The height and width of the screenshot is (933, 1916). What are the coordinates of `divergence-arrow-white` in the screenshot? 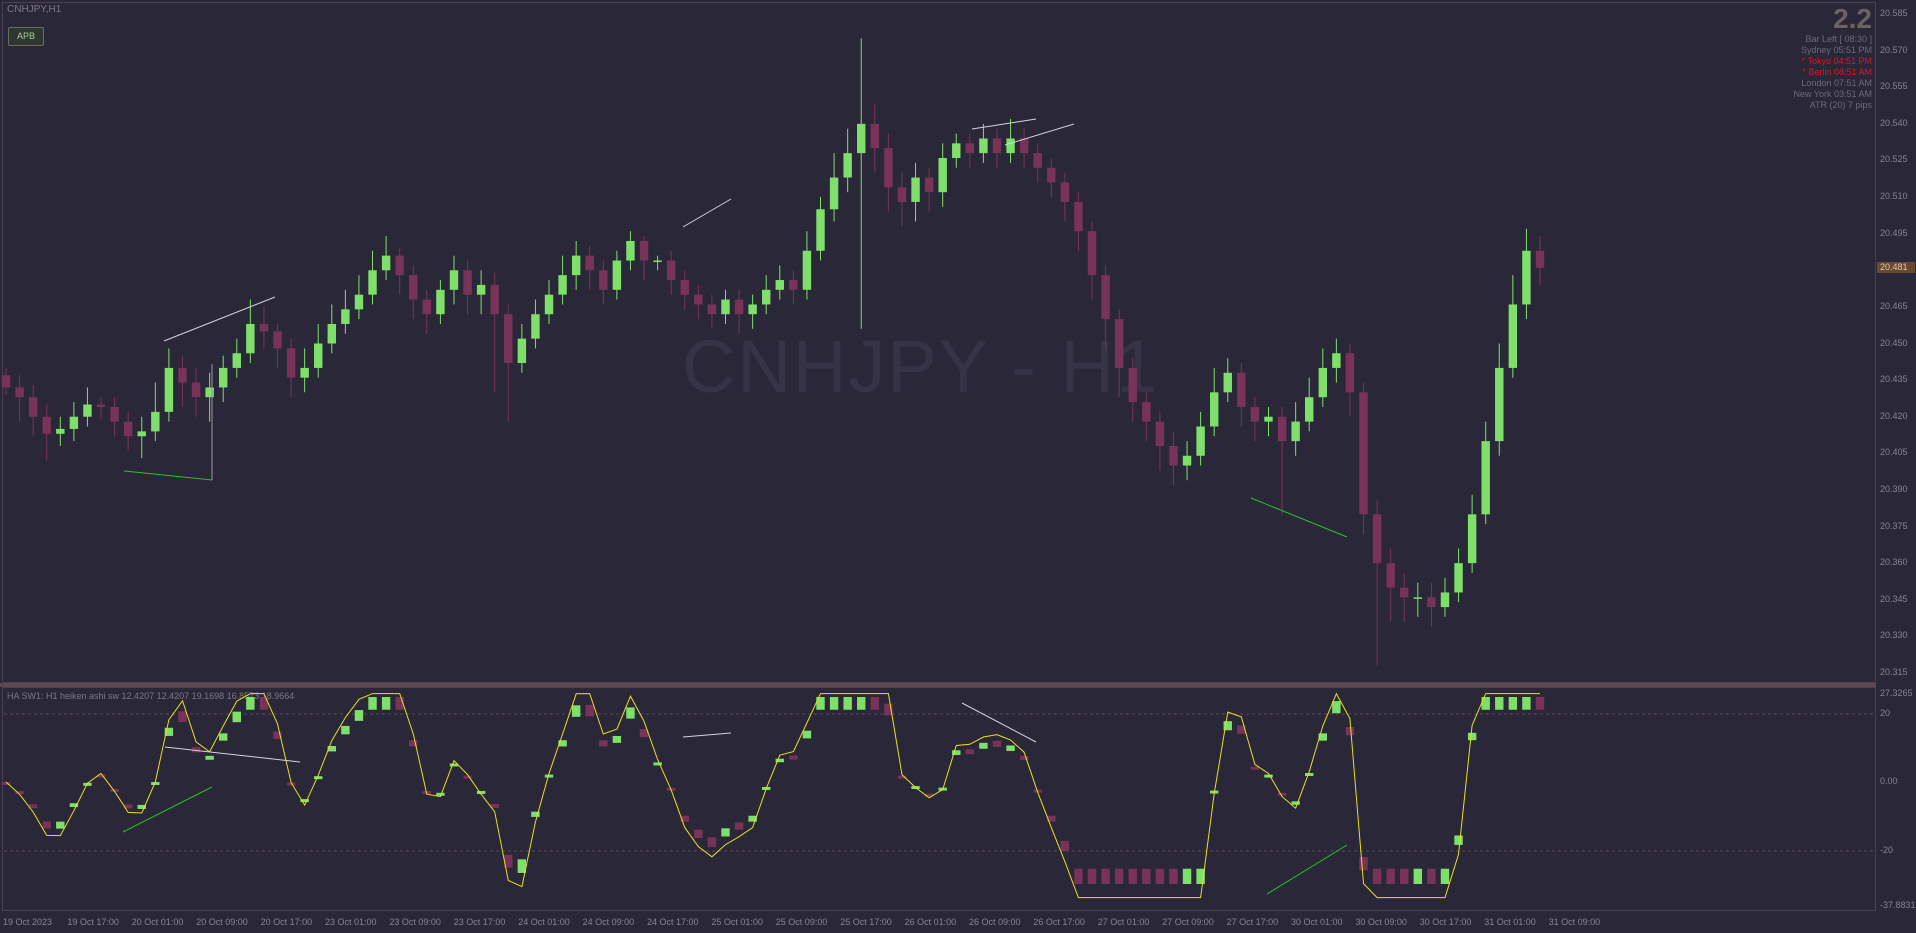 It's located at (219, 319).